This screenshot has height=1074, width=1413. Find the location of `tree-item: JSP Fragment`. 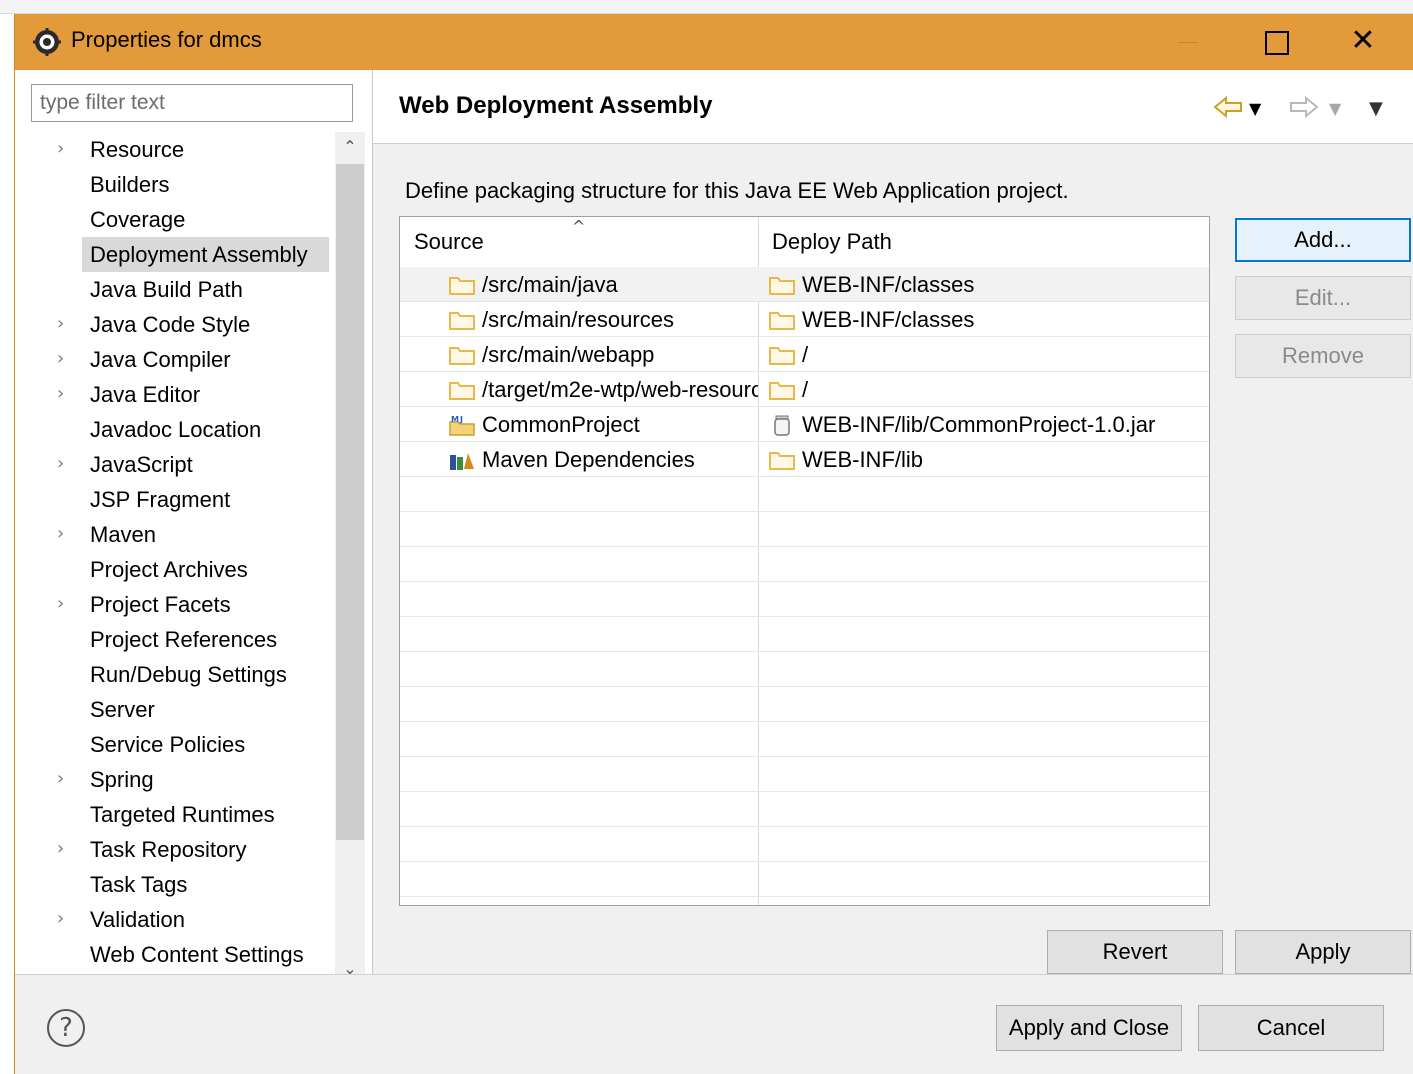

tree-item: JSP Fragment is located at coordinates (181, 499).